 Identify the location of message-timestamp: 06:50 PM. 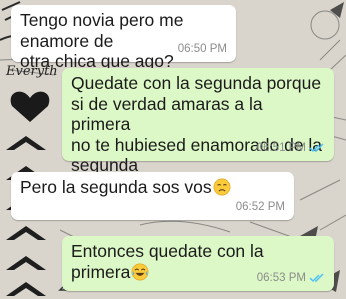
(202, 48).